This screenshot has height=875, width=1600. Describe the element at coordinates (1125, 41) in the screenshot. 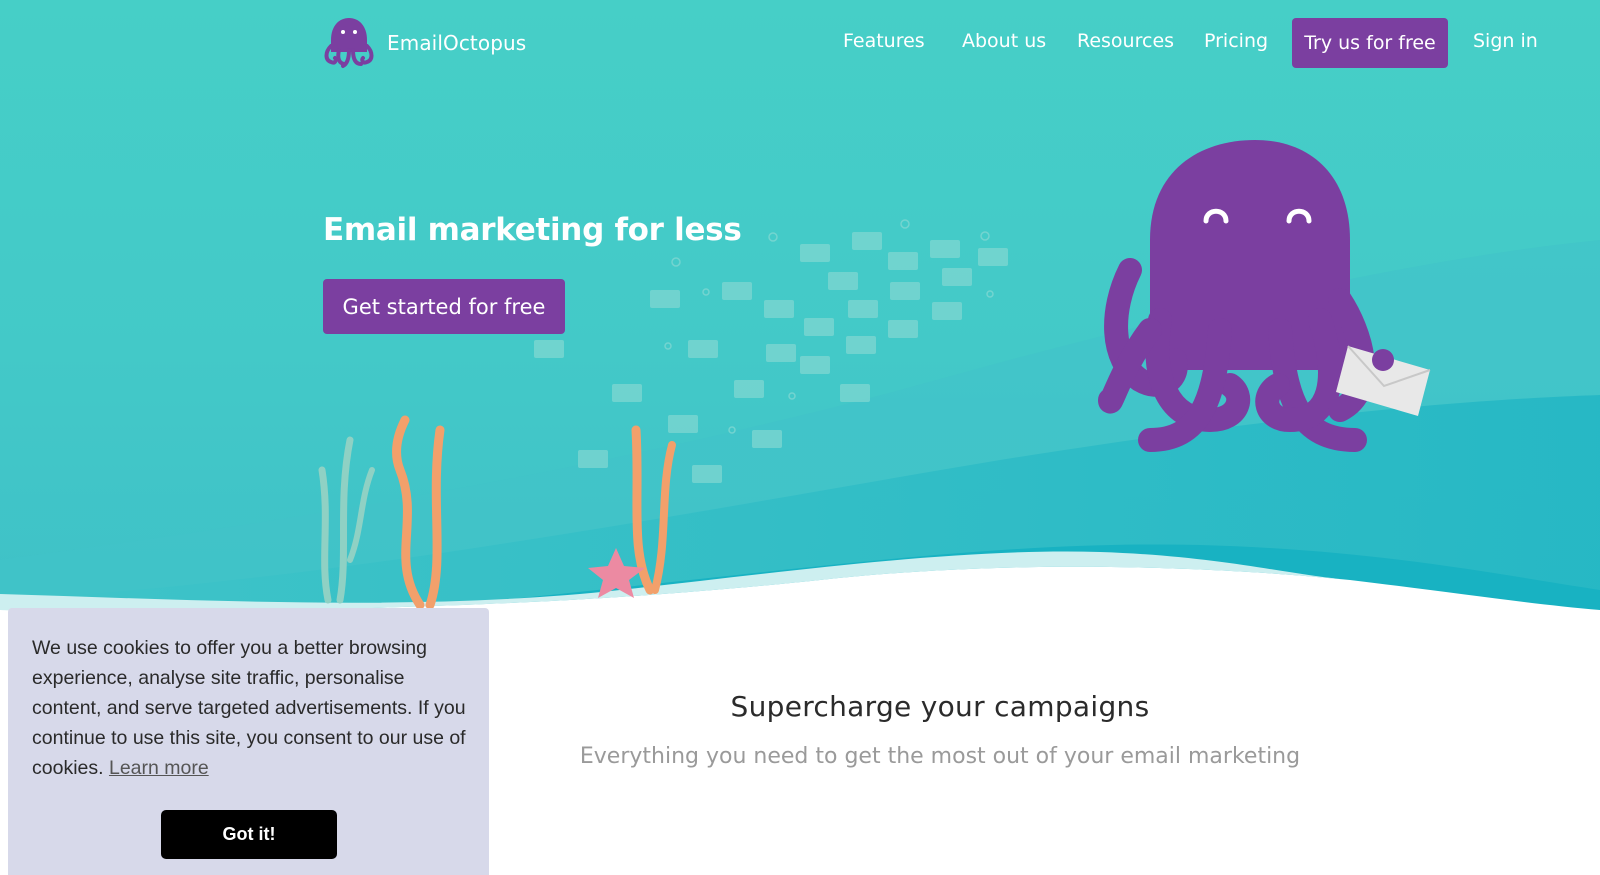

I see `nav-resources: Resources` at that location.